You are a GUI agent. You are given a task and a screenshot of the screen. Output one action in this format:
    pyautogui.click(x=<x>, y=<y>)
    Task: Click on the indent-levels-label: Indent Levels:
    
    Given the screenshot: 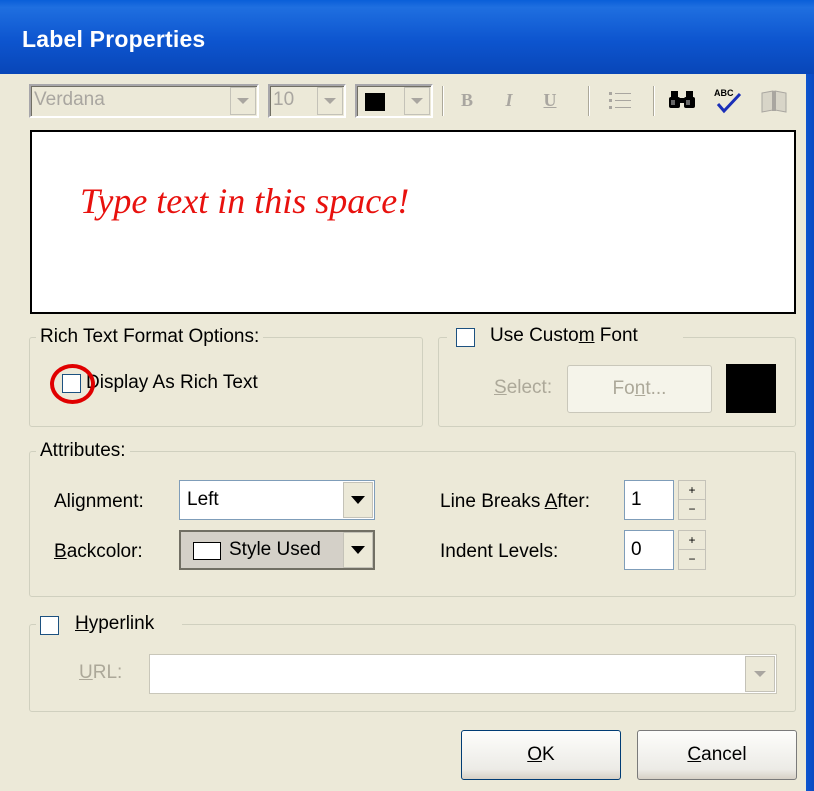 What is the action you would take?
    pyautogui.click(x=499, y=551)
    